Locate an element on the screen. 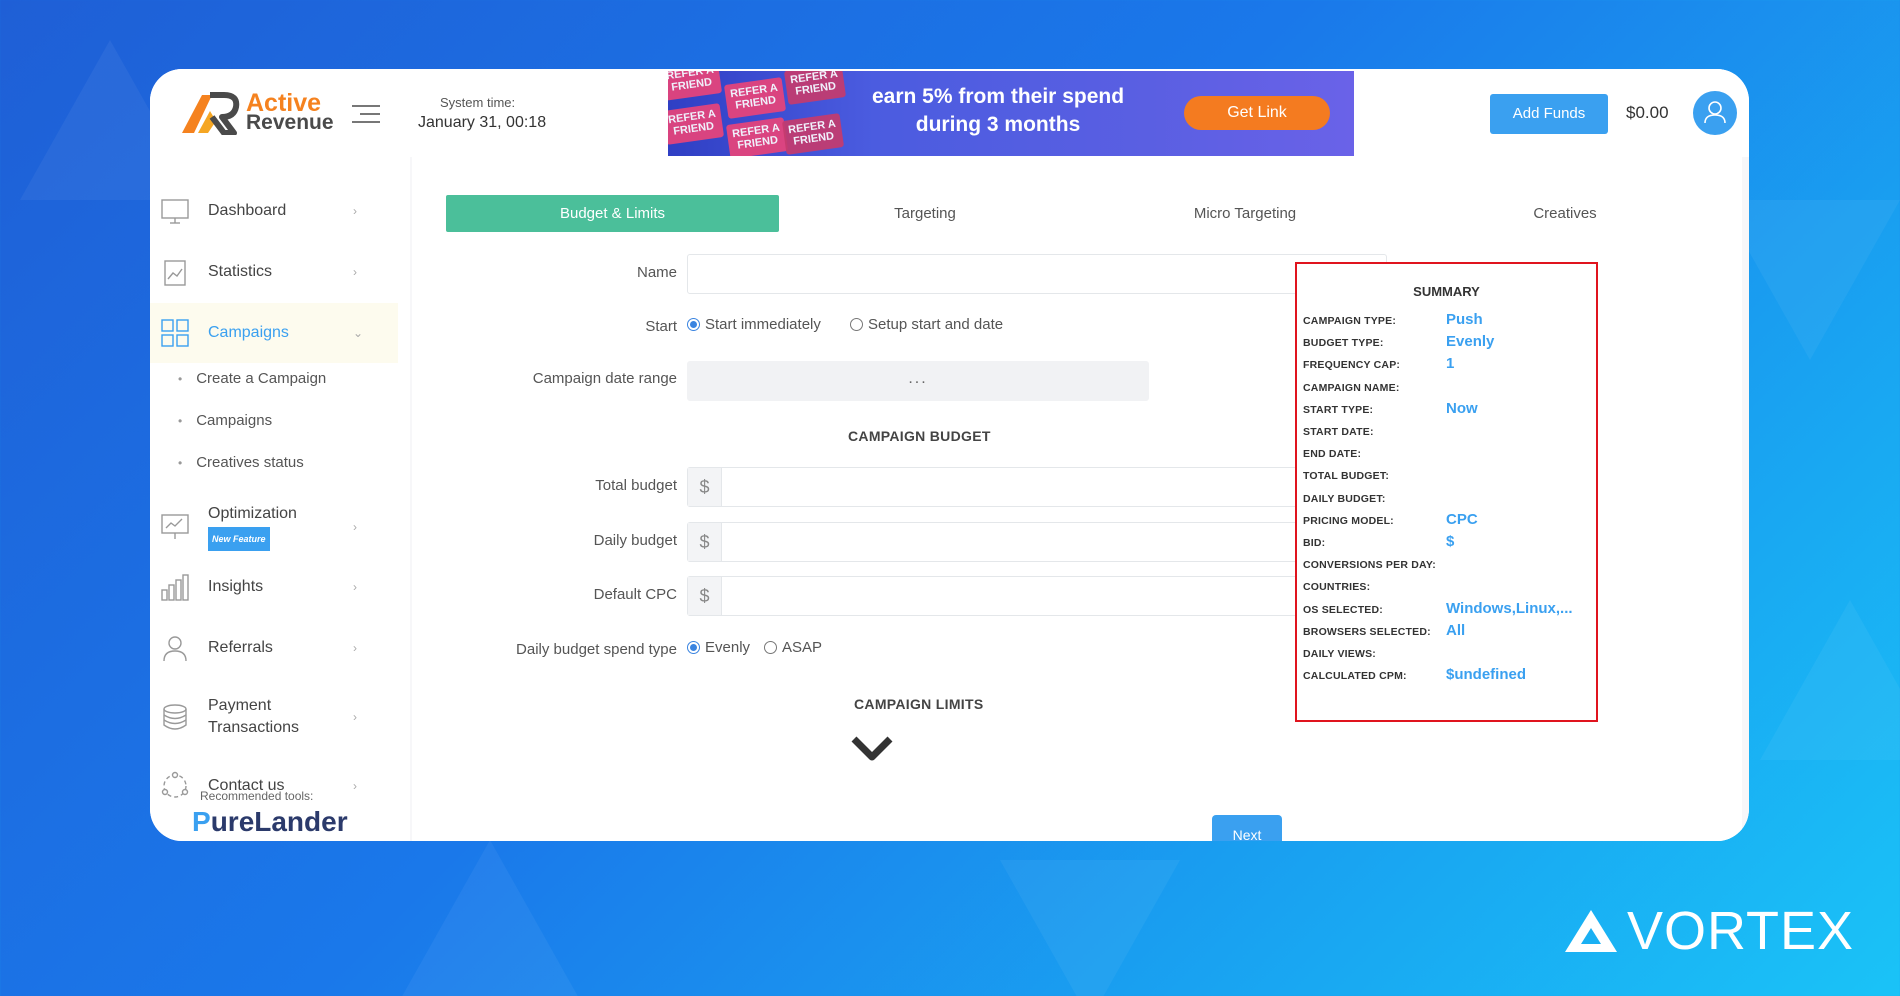  summary-row: START DATE: is located at coordinates (1448, 433).